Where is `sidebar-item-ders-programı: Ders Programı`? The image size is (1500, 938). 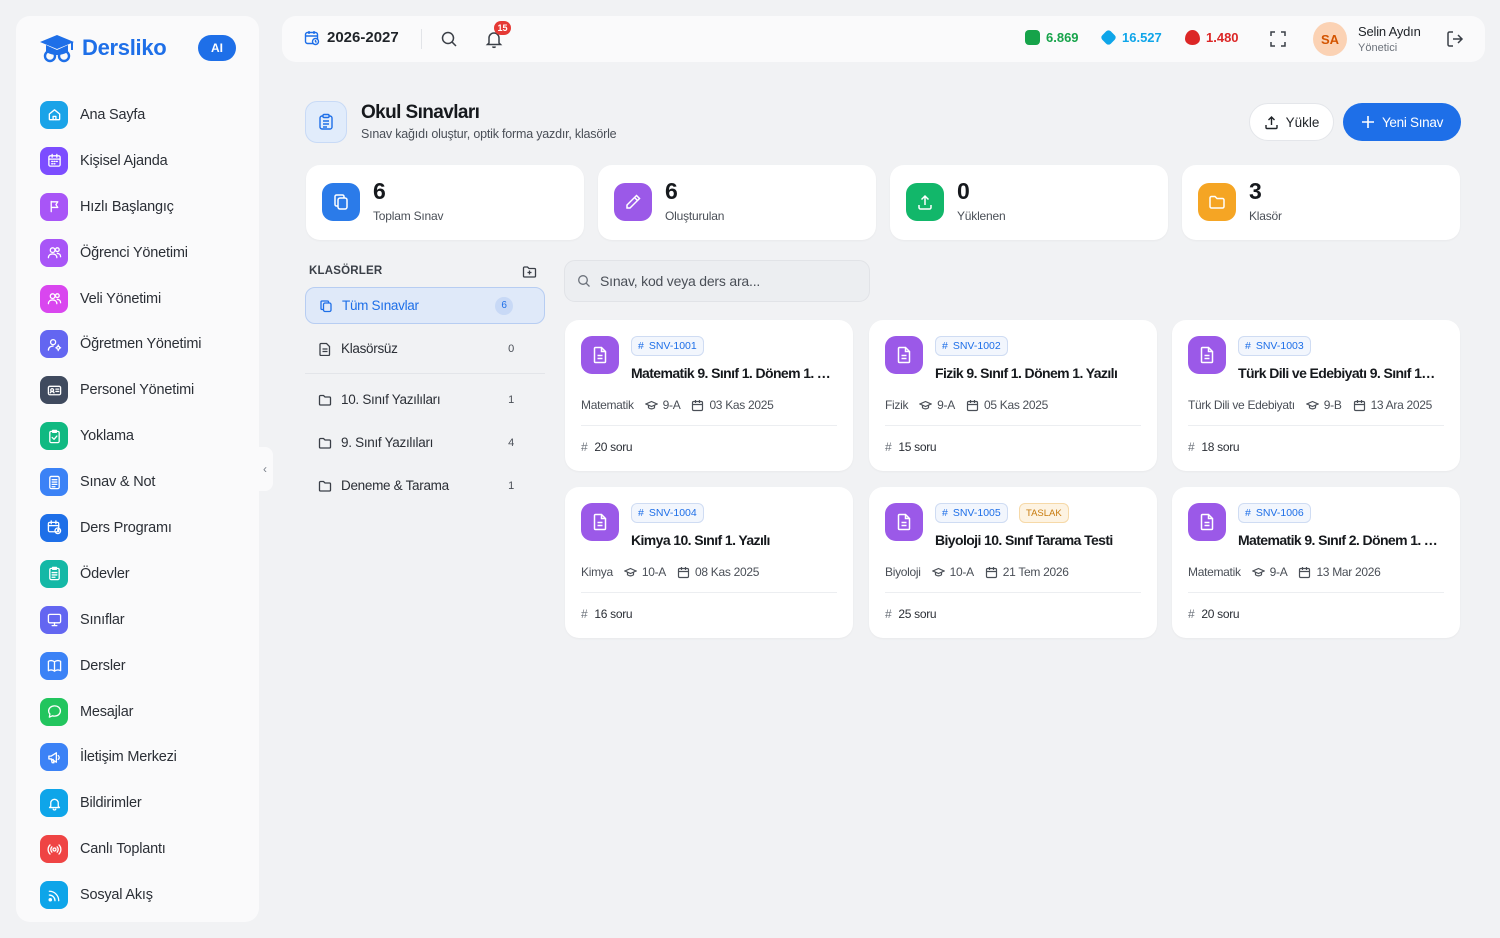
sidebar-item-ders-programı: Ders Programı is located at coordinates (140, 528).